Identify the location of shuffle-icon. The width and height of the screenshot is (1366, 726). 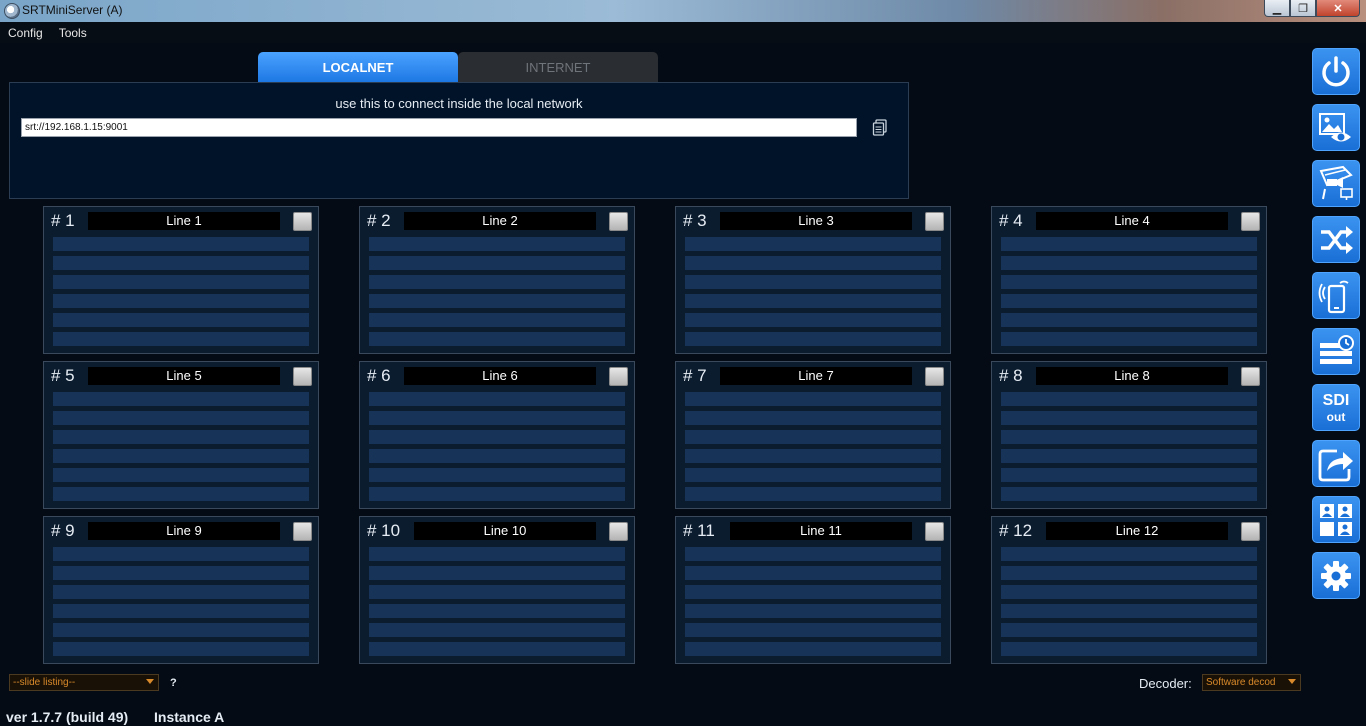
(1337, 239).